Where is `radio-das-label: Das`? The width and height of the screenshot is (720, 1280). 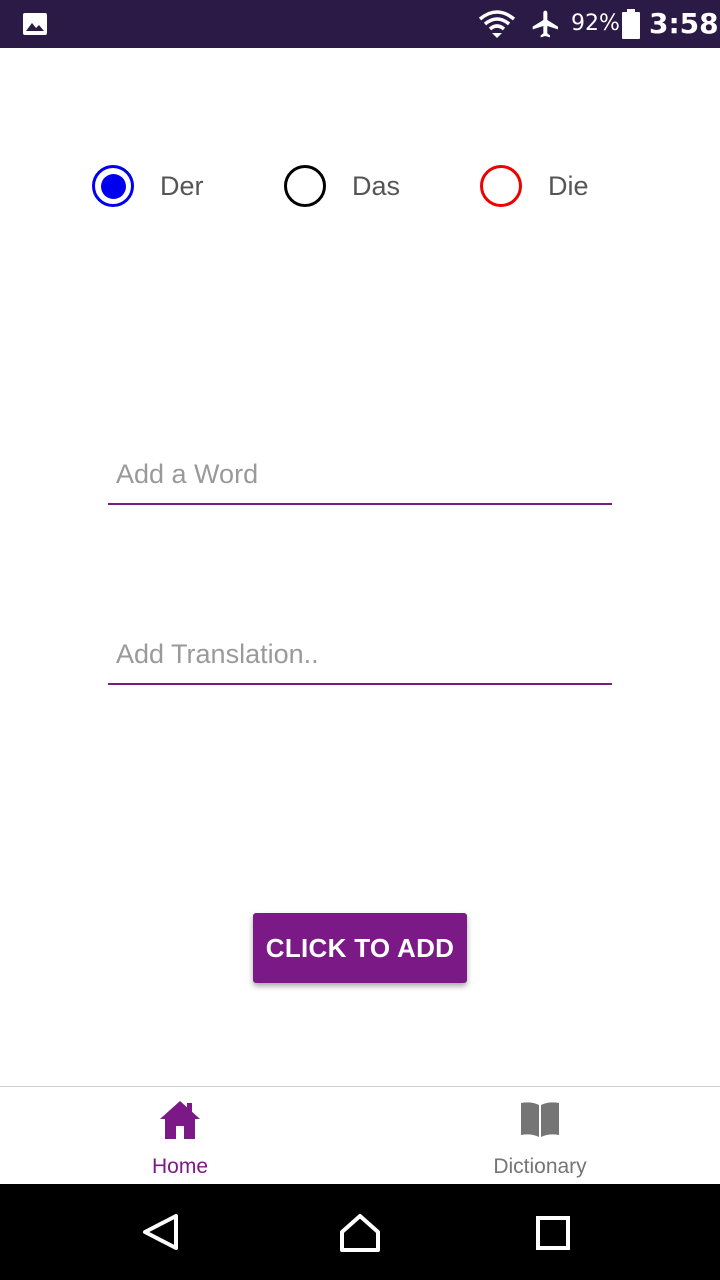 radio-das-label: Das is located at coordinates (376, 185).